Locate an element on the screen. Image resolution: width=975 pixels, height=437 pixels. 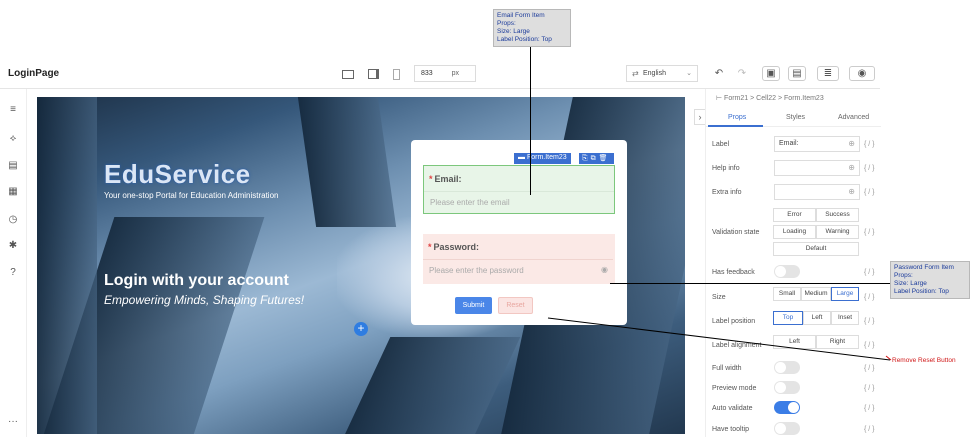
template-icon: ▦ is located at coordinates (13, 192).